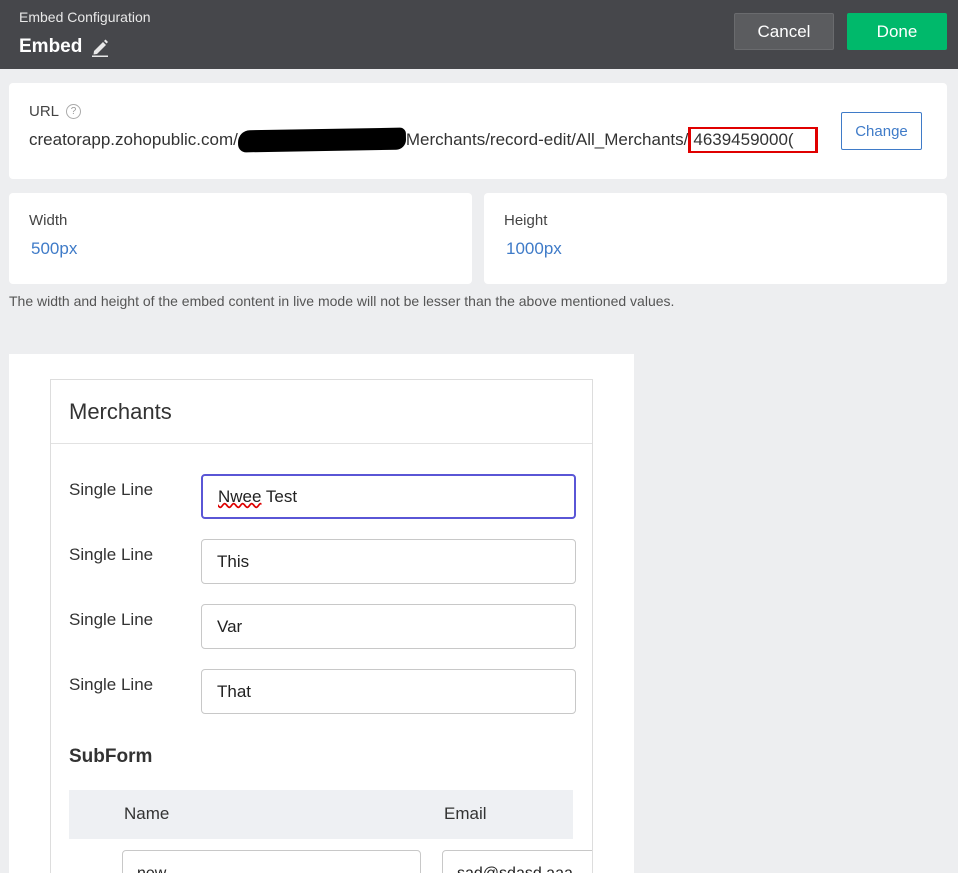 Image resolution: width=958 pixels, height=873 pixels. What do you see at coordinates (51, 46) in the screenshot?
I see `header-title: Embed` at bounding box center [51, 46].